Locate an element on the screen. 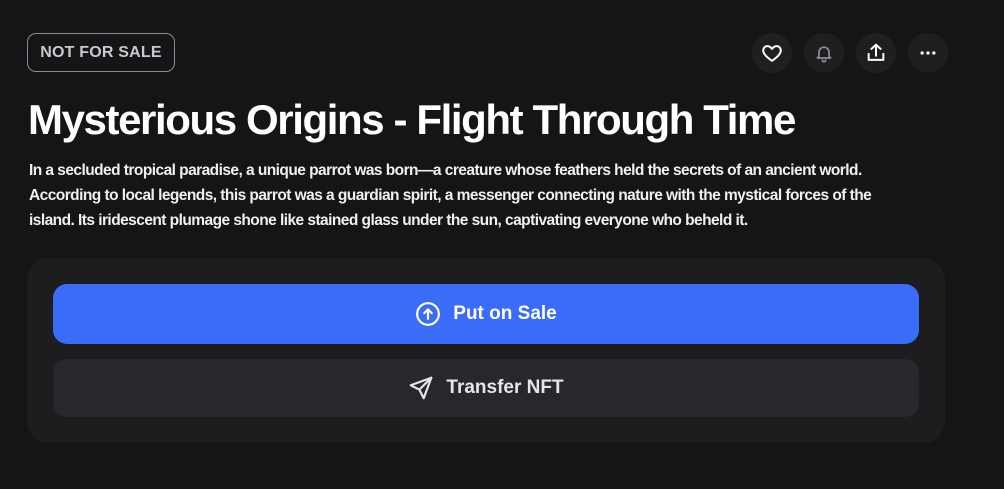  more-options-button is located at coordinates (928, 53).